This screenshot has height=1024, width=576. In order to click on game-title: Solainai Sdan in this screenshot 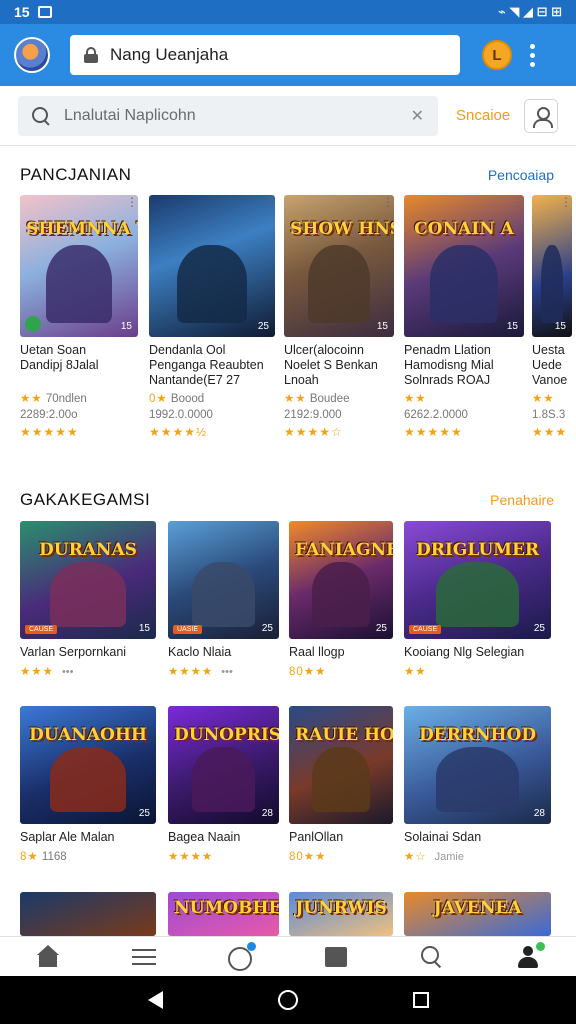, I will do `click(477, 837)`.